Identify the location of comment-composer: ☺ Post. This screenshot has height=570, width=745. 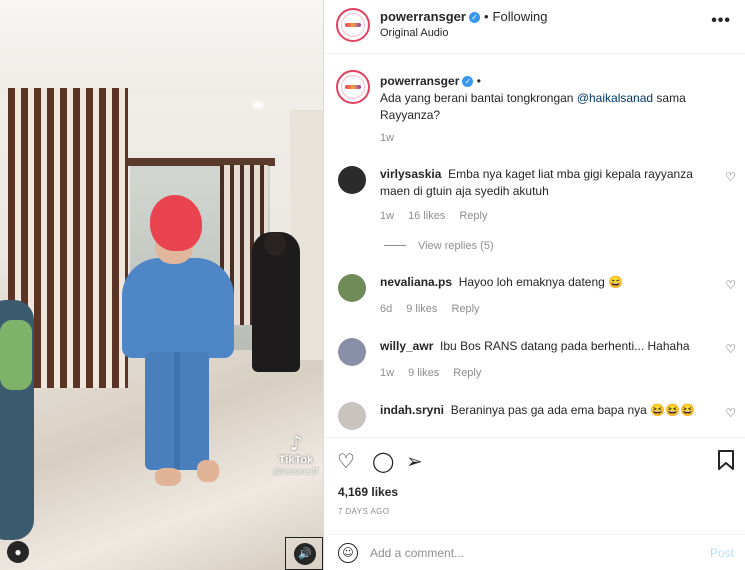
(534, 552).